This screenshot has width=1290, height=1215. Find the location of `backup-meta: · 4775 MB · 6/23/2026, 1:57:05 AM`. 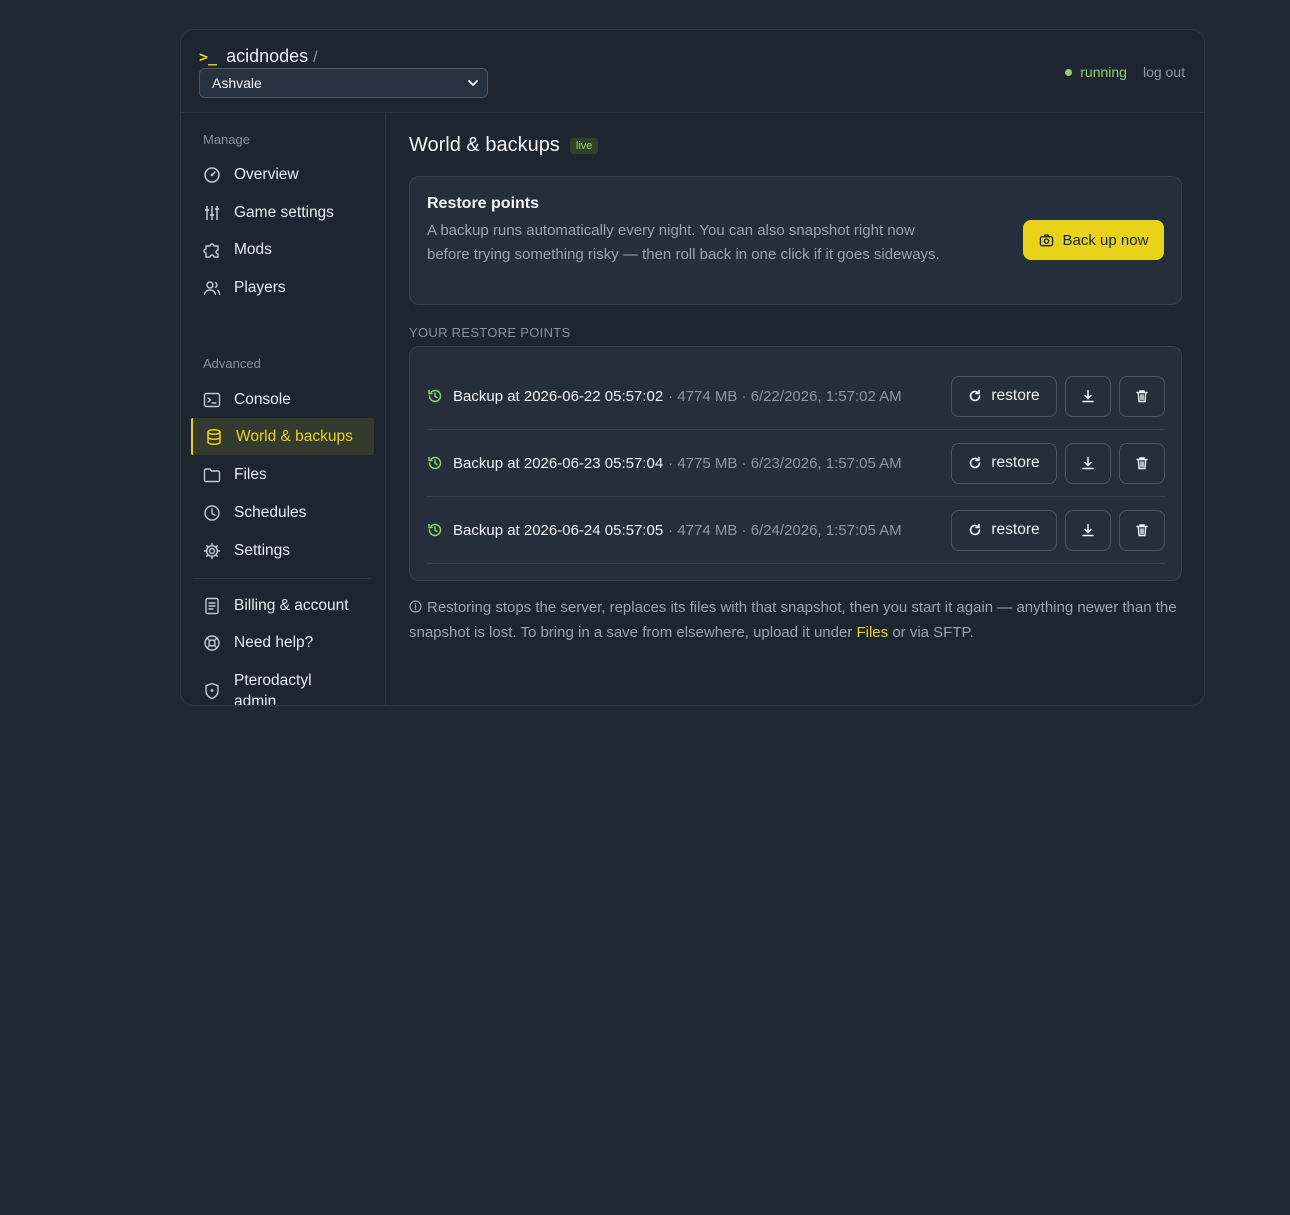

backup-meta: · 4775 MB · 6/23/2026, 1:57:05 AM is located at coordinates (785, 463).